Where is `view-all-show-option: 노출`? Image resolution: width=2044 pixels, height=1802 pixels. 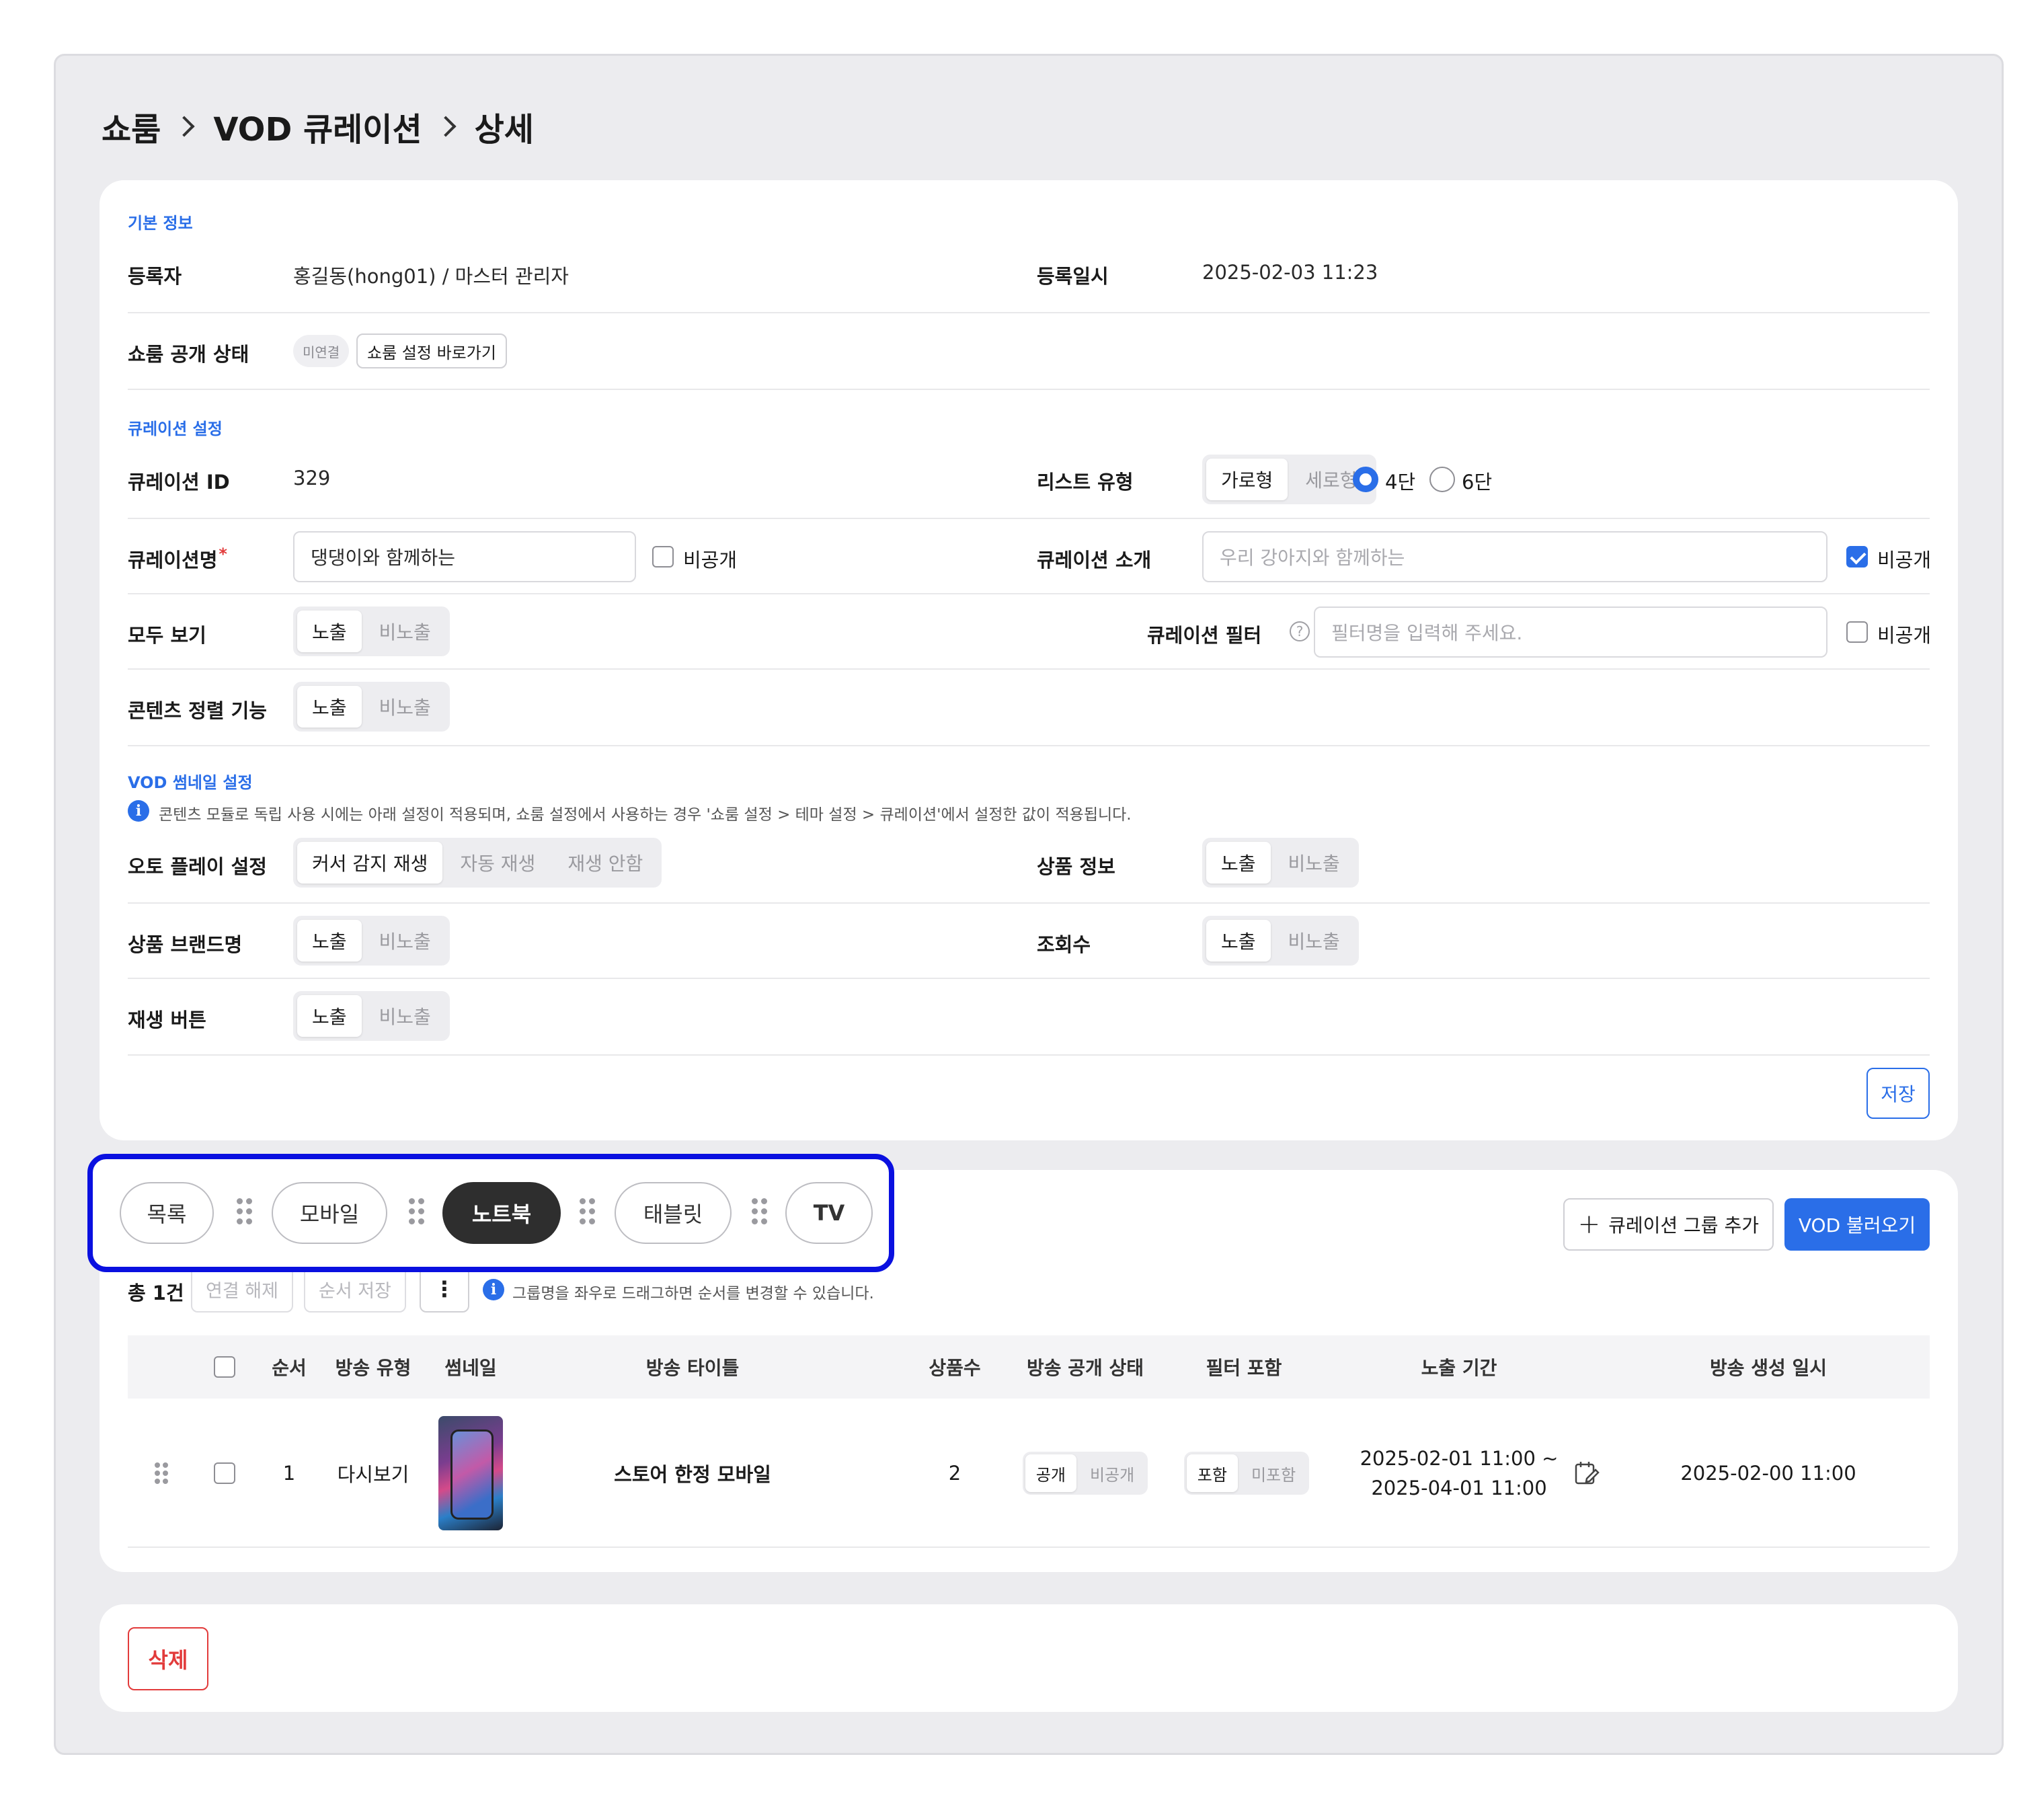
view-all-show-option: 노출 is located at coordinates (329, 631).